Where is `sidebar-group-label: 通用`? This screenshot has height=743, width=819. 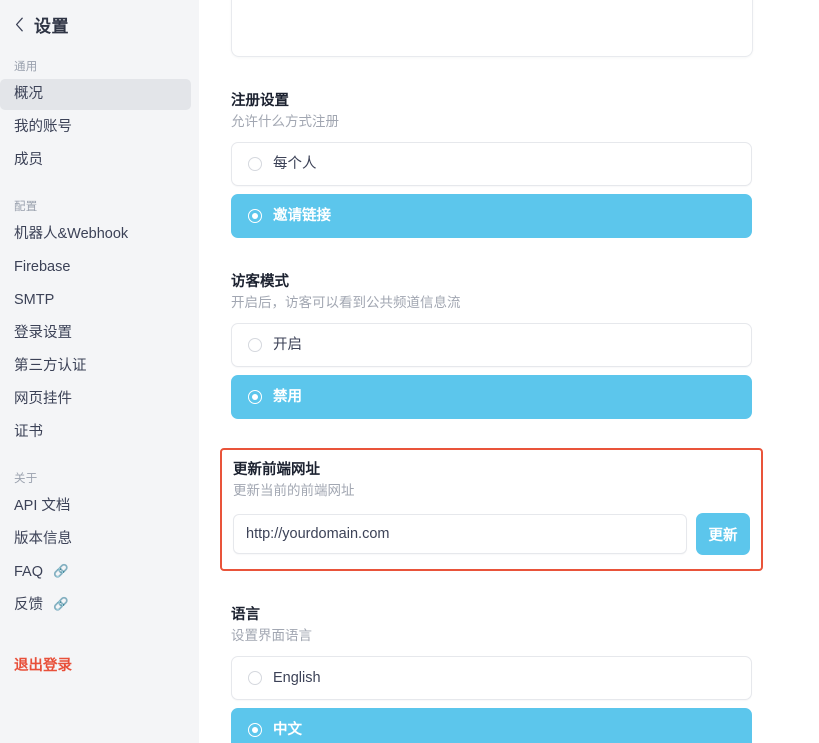
sidebar-group-label: 通用 is located at coordinates (26, 67).